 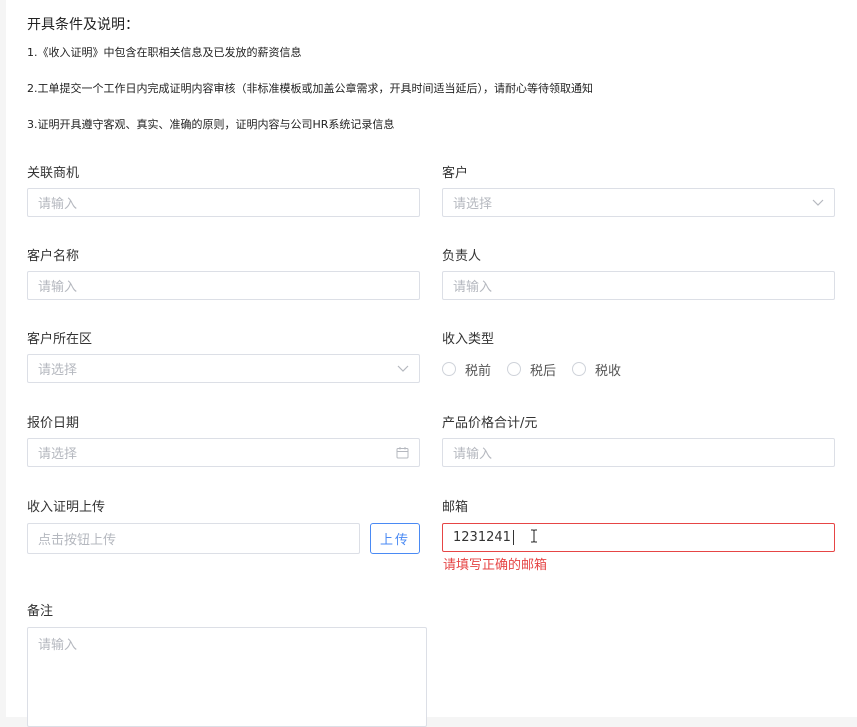 What do you see at coordinates (608, 371) in the screenshot?
I see `income-type-tax-label: 税收` at bounding box center [608, 371].